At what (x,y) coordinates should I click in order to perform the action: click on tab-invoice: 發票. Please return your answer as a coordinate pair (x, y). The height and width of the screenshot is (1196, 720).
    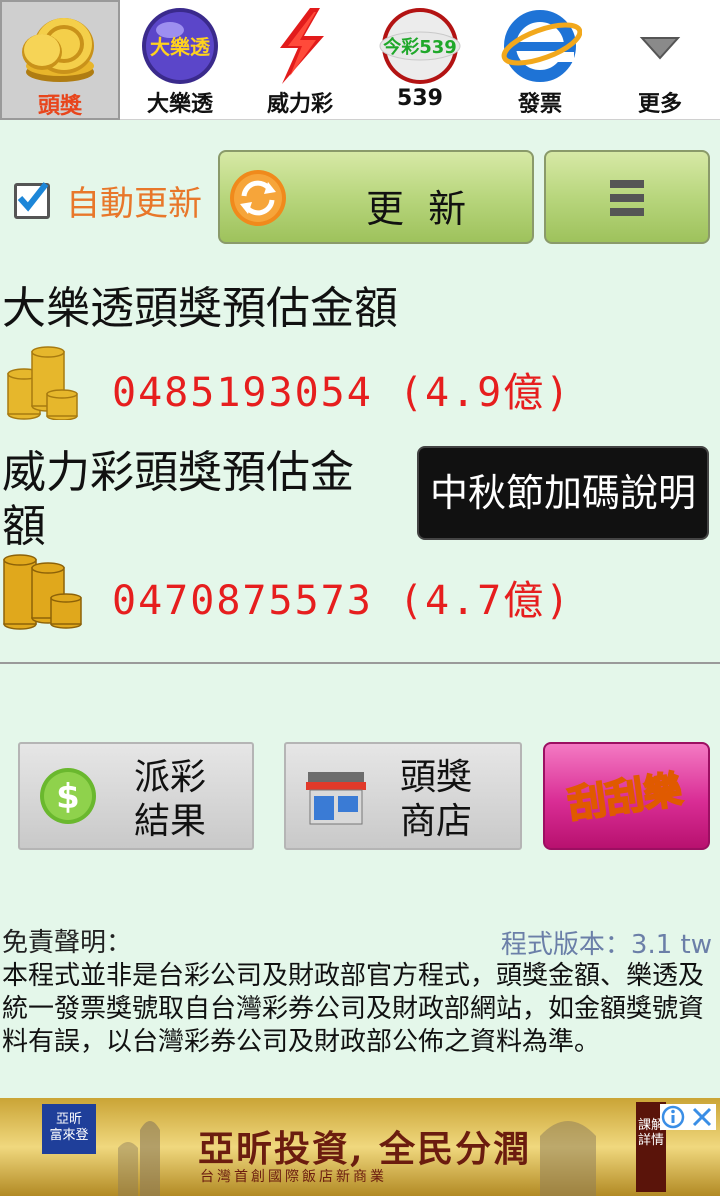
    Looking at the image, I should click on (540, 60).